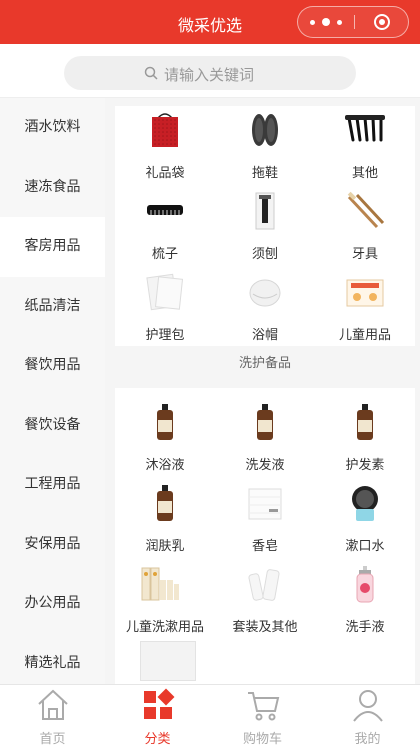 Image resolution: width=420 pixels, height=748 pixels. What do you see at coordinates (52, 739) in the screenshot?
I see `tab-label: 首页` at bounding box center [52, 739].